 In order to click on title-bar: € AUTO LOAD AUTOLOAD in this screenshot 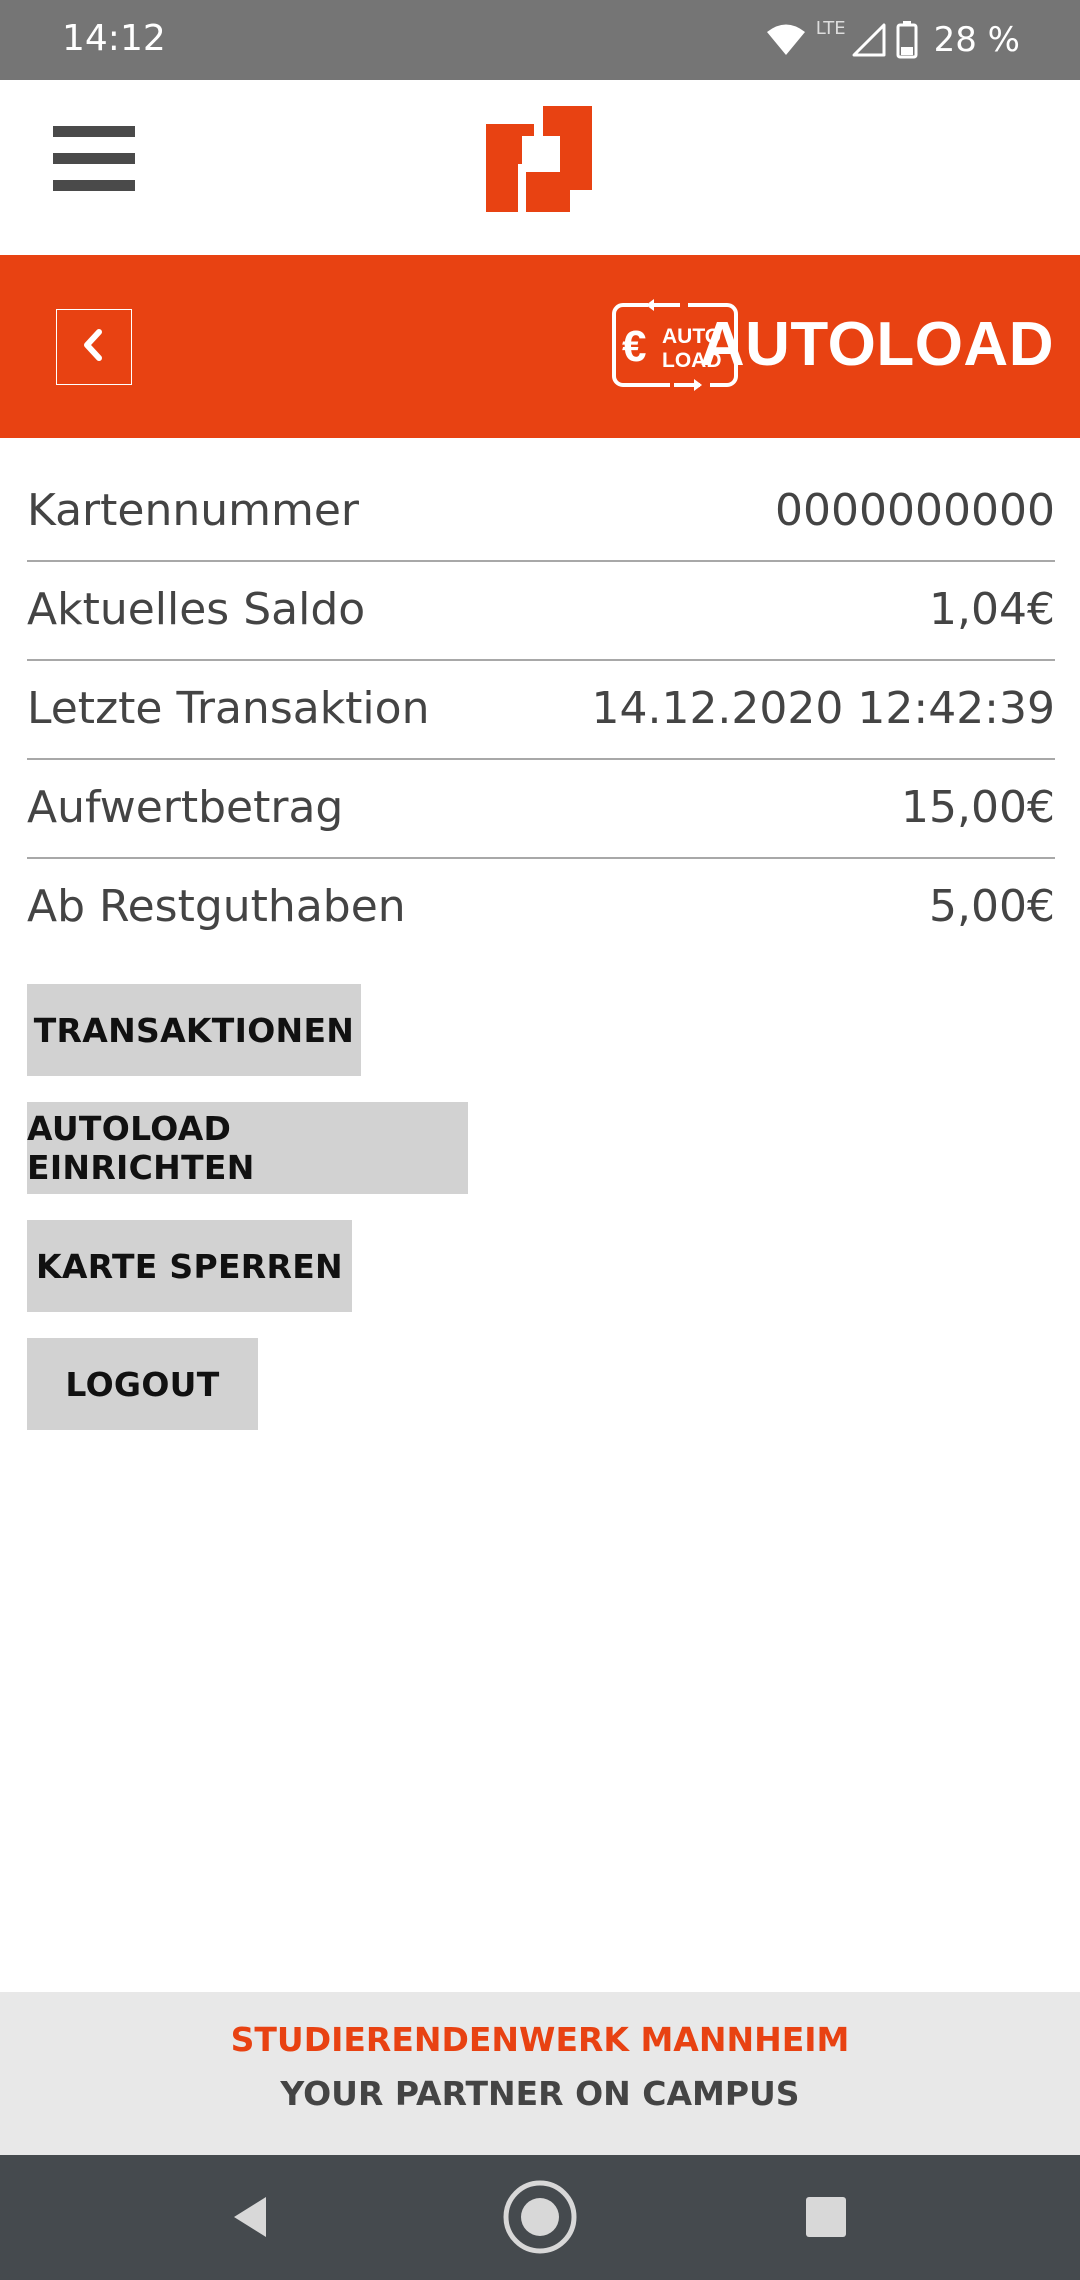, I will do `click(540, 346)`.